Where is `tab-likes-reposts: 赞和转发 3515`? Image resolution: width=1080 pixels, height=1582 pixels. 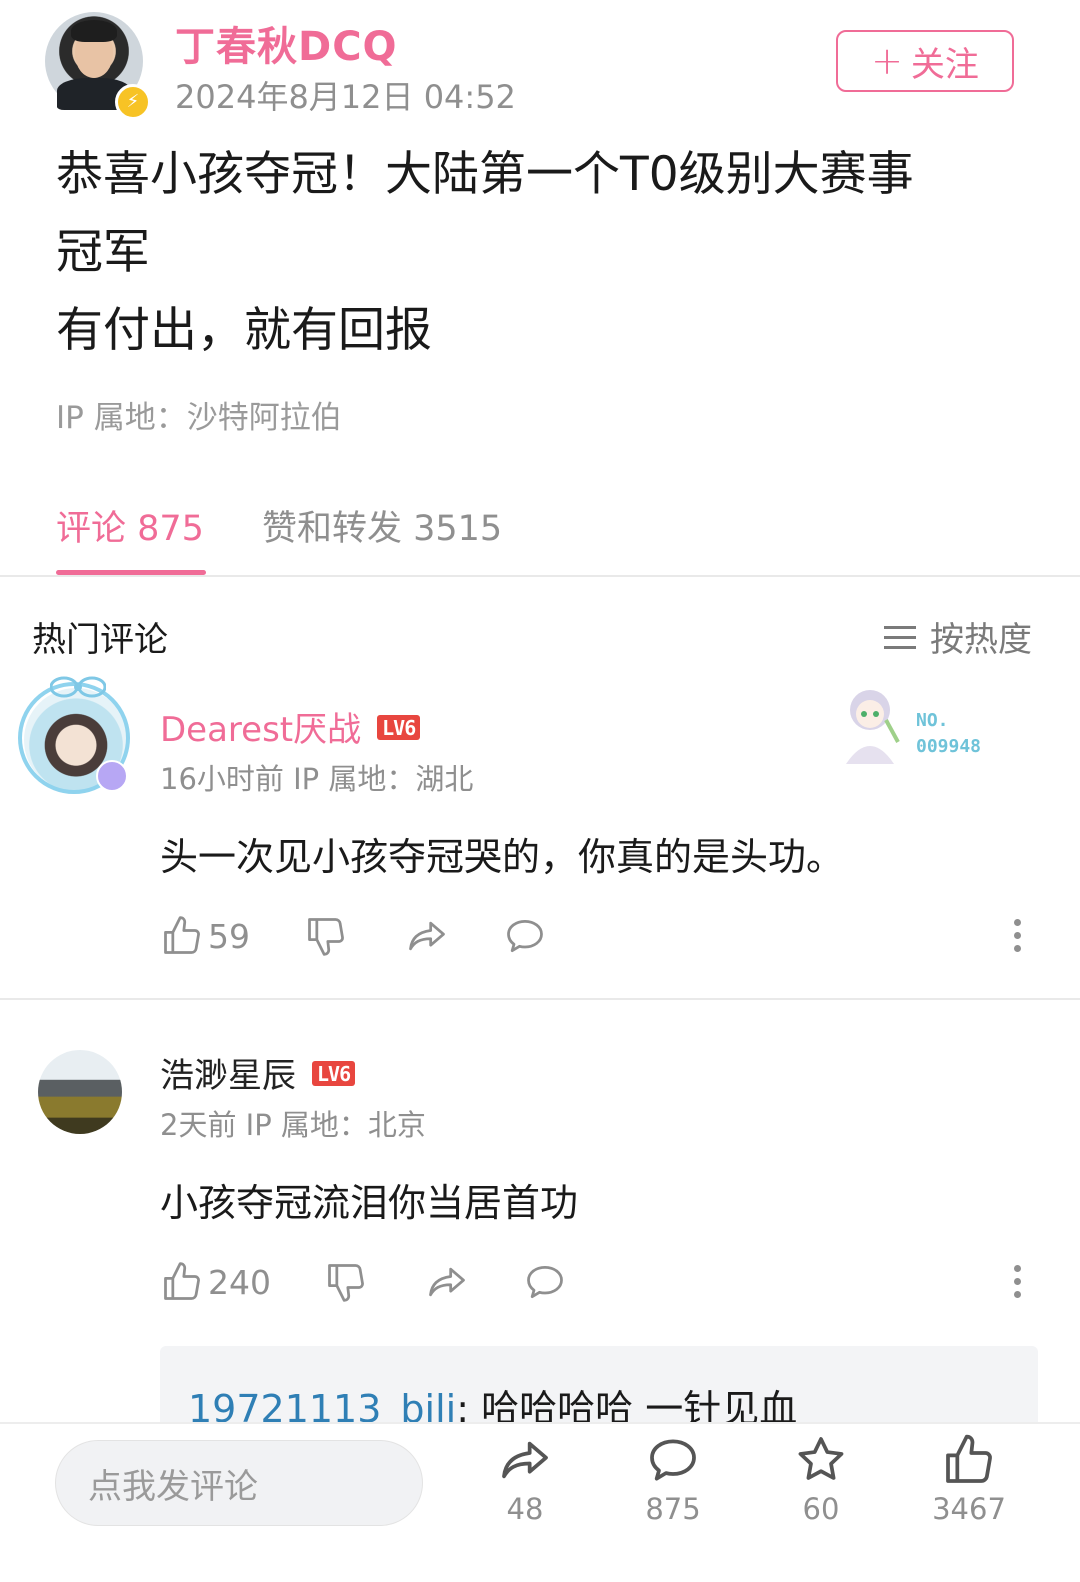
tab-likes-reposts: 赞和转发 3515 is located at coordinates (382, 525).